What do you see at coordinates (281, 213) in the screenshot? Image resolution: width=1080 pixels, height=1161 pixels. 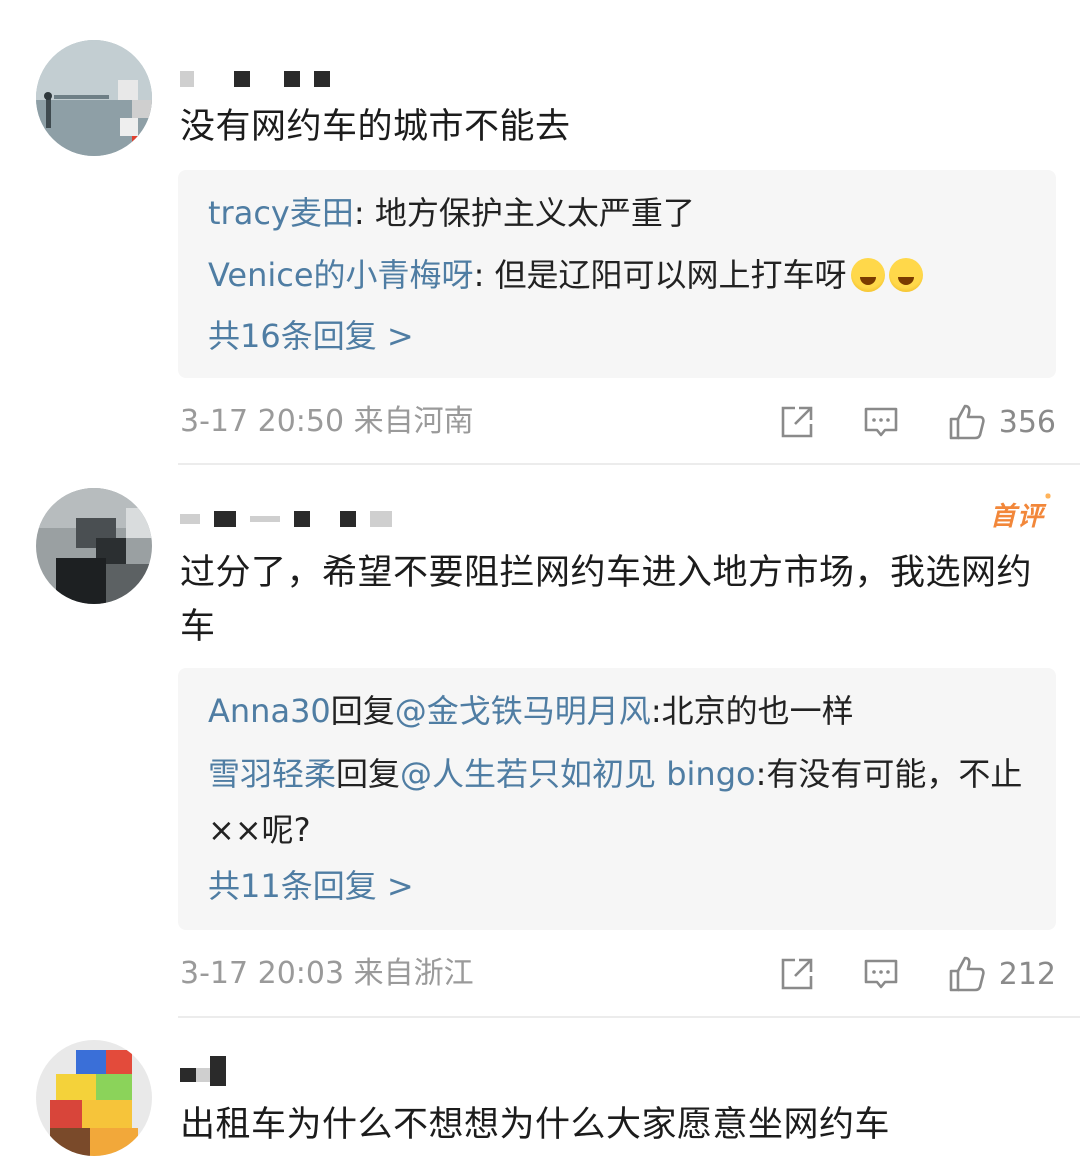 I see `reply-author: tracy麦田` at bounding box center [281, 213].